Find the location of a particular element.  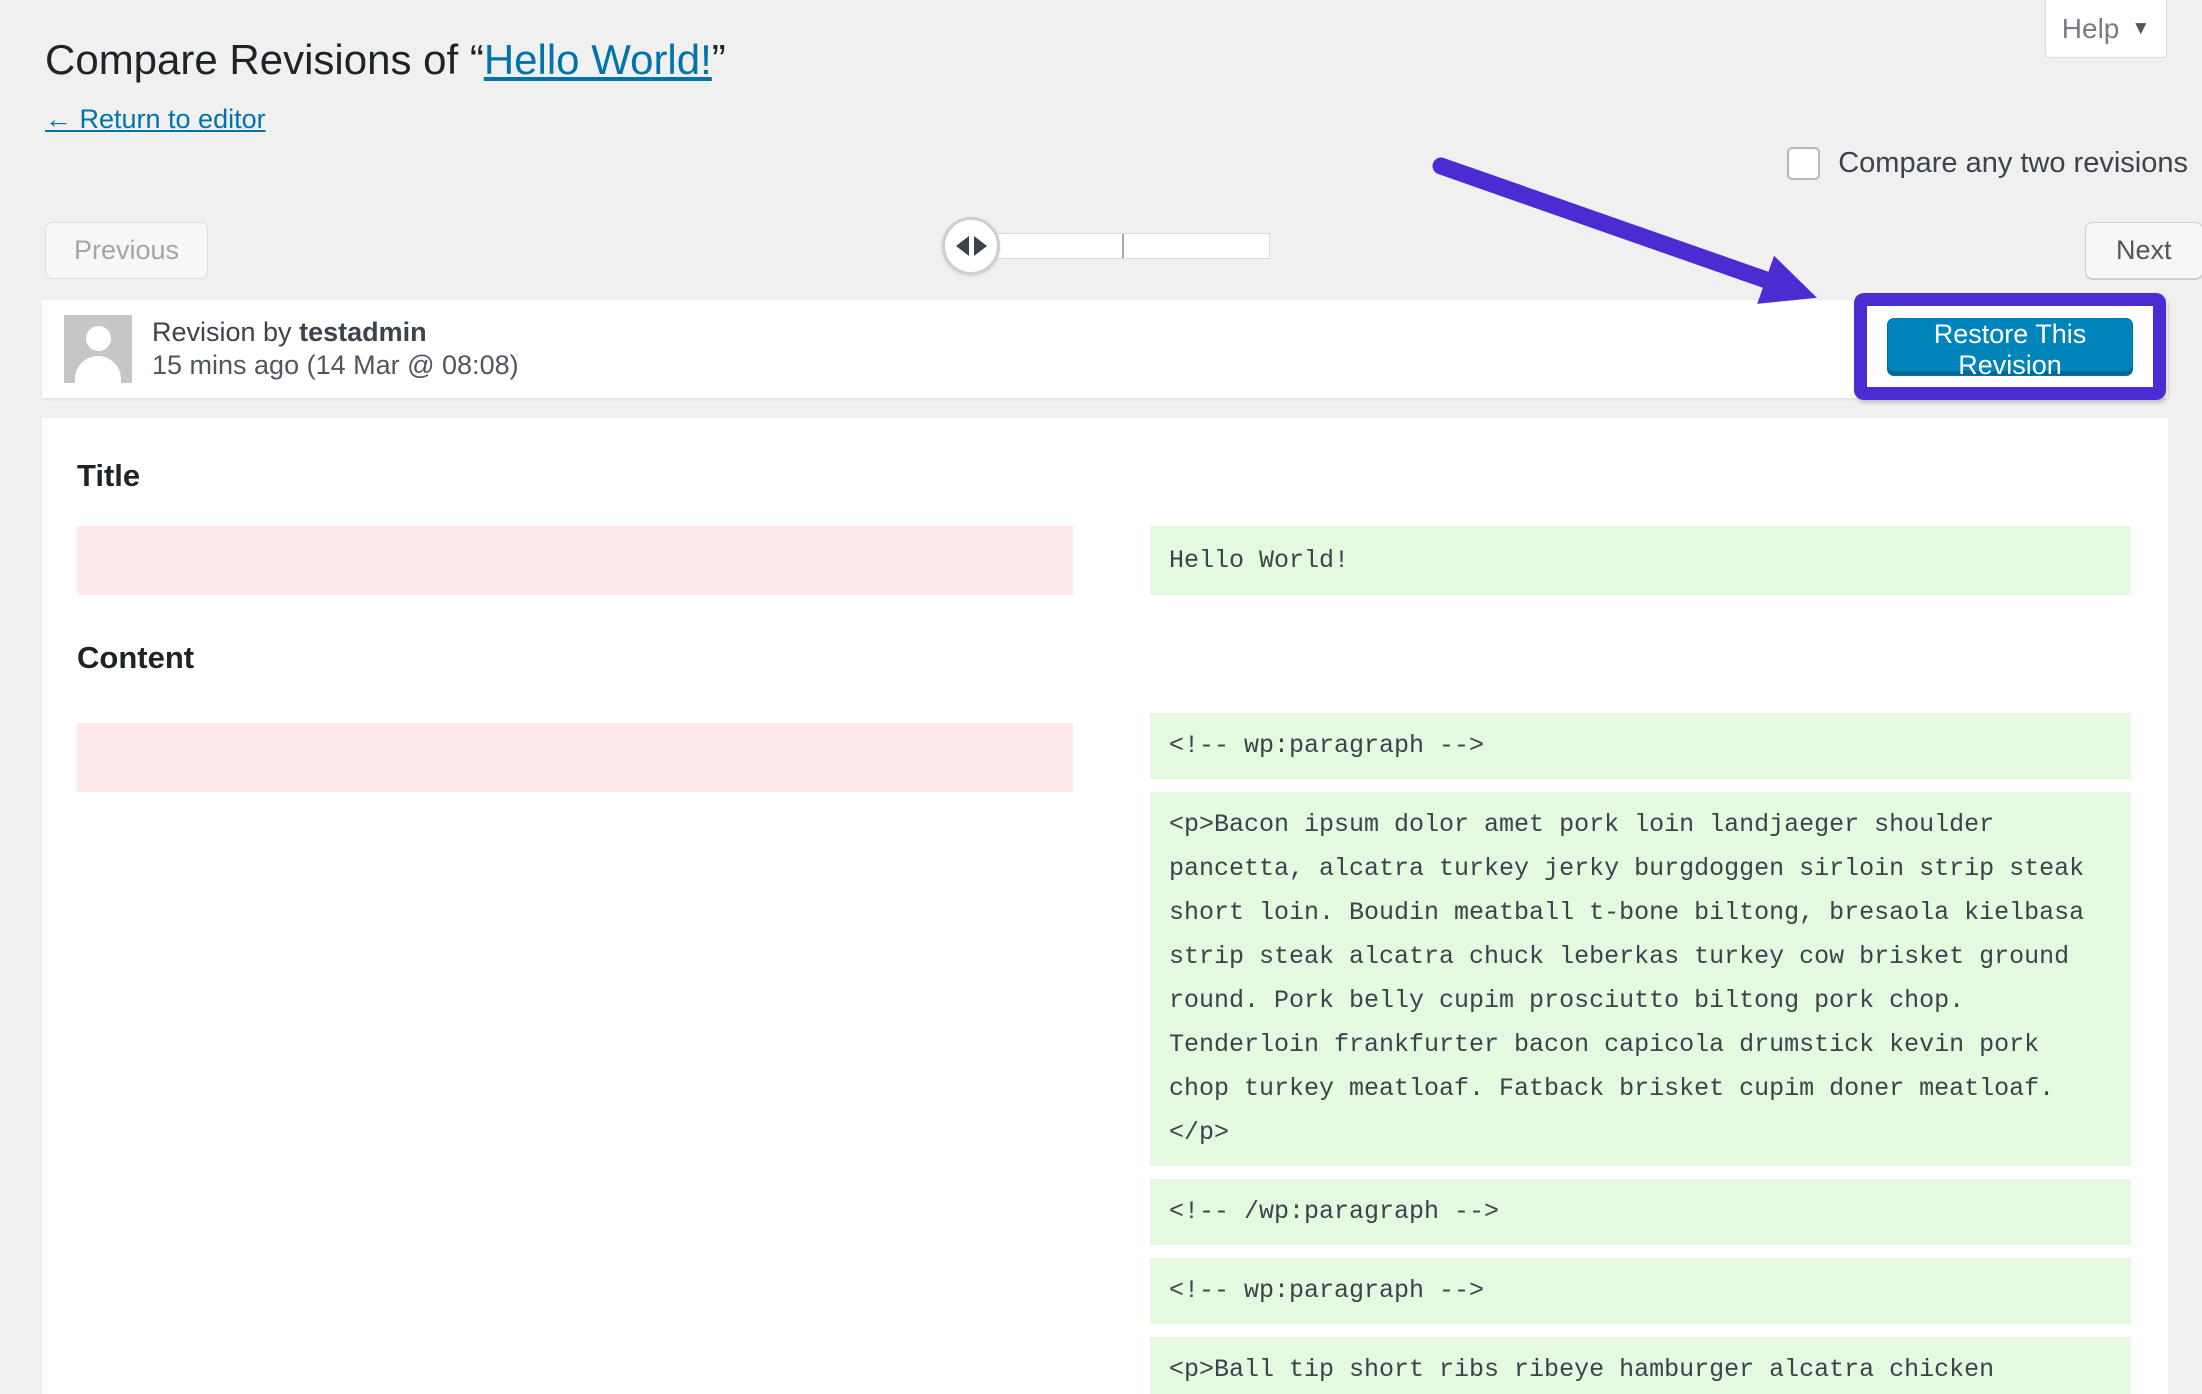

revision-slider-track is located at coordinates (1114, 246).